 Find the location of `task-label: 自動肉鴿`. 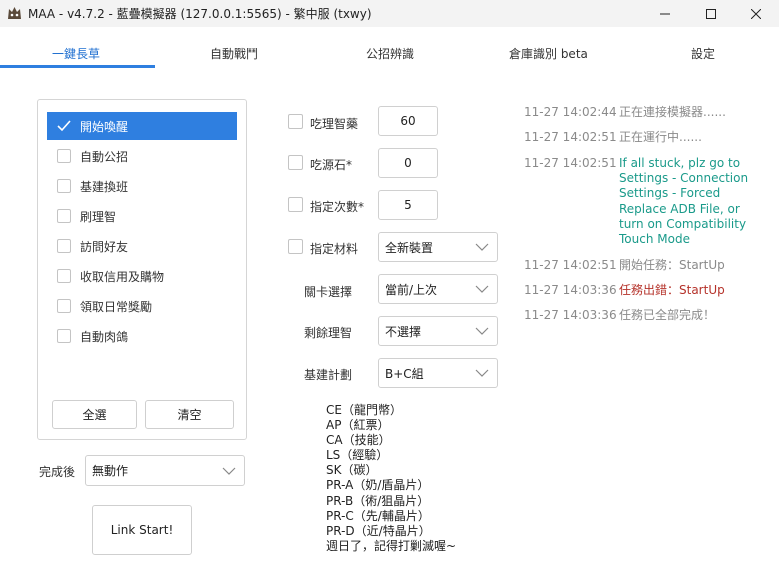

task-label: 自動肉鴿 is located at coordinates (104, 336).